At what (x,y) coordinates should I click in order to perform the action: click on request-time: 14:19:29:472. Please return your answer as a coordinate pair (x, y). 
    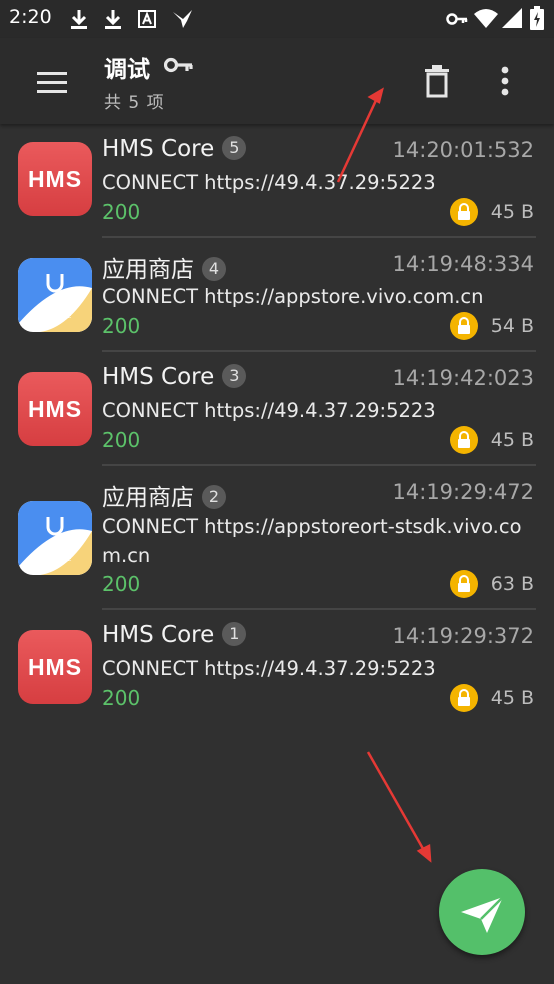
    Looking at the image, I should click on (463, 492).